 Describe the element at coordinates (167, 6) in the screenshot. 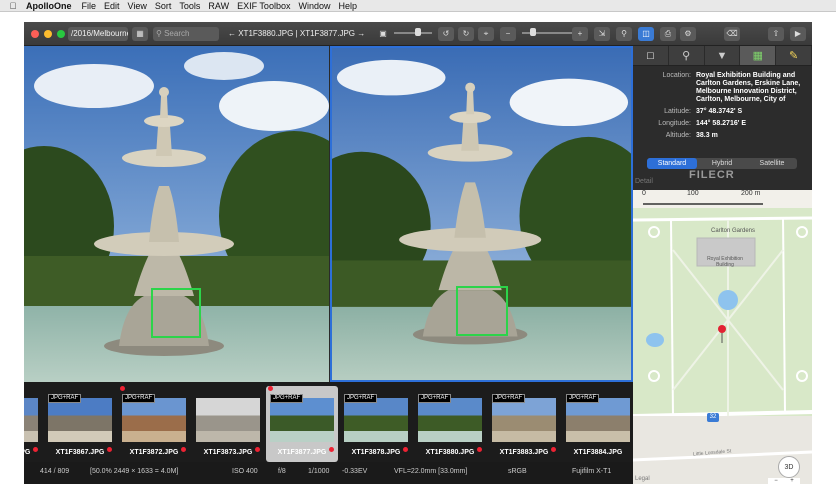

I see `menu-sort: Sort` at that location.